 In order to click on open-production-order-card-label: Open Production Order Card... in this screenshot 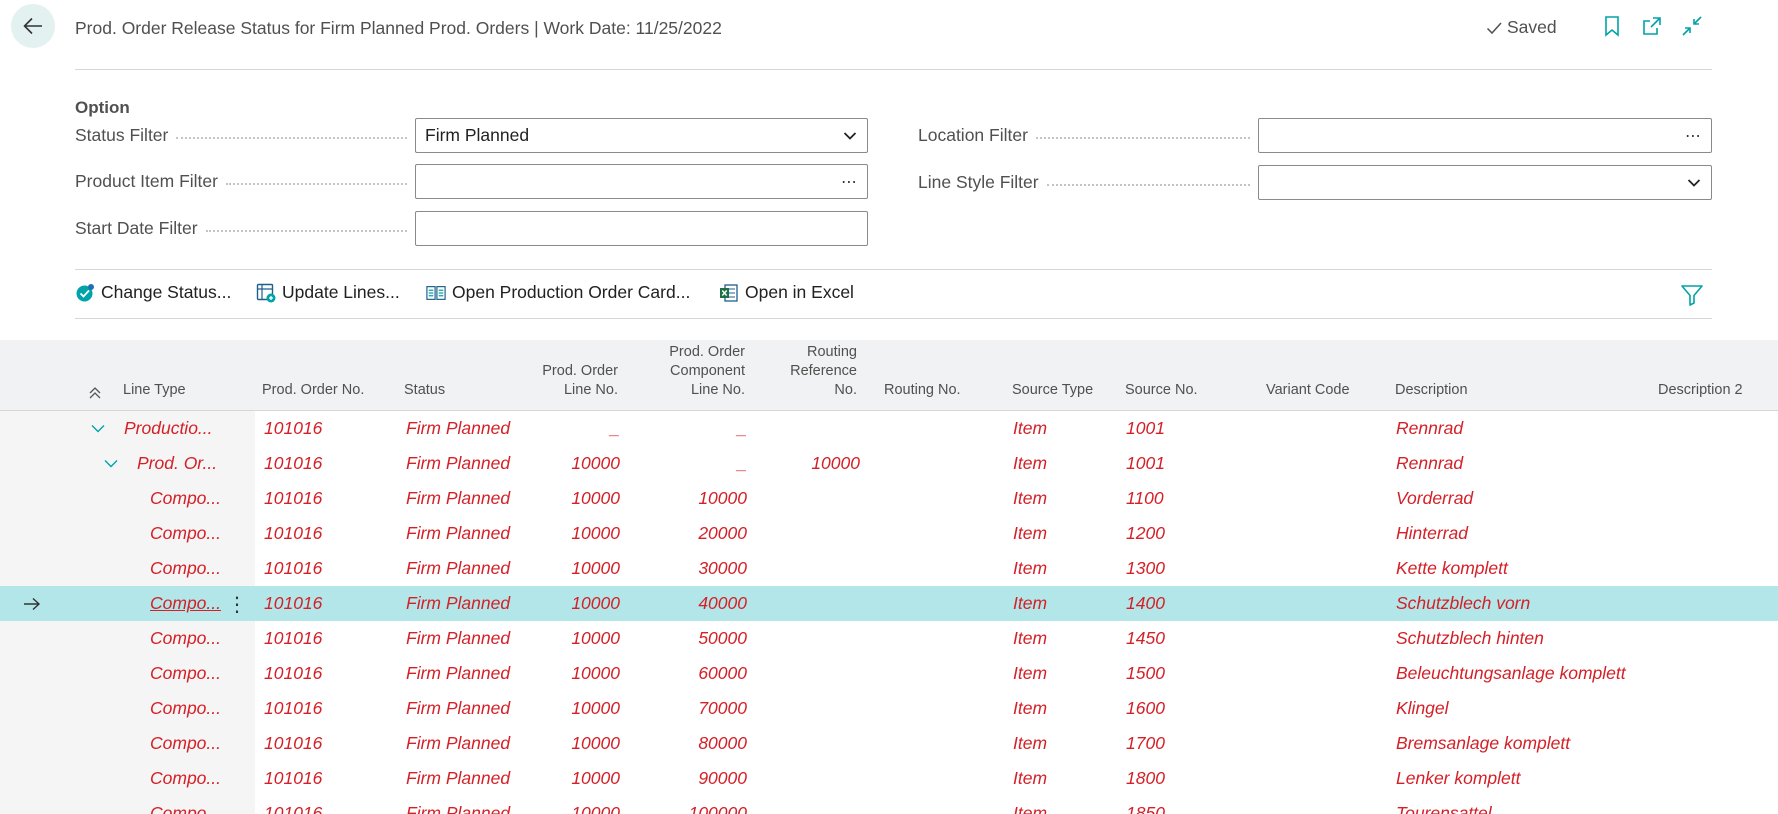, I will do `click(571, 292)`.